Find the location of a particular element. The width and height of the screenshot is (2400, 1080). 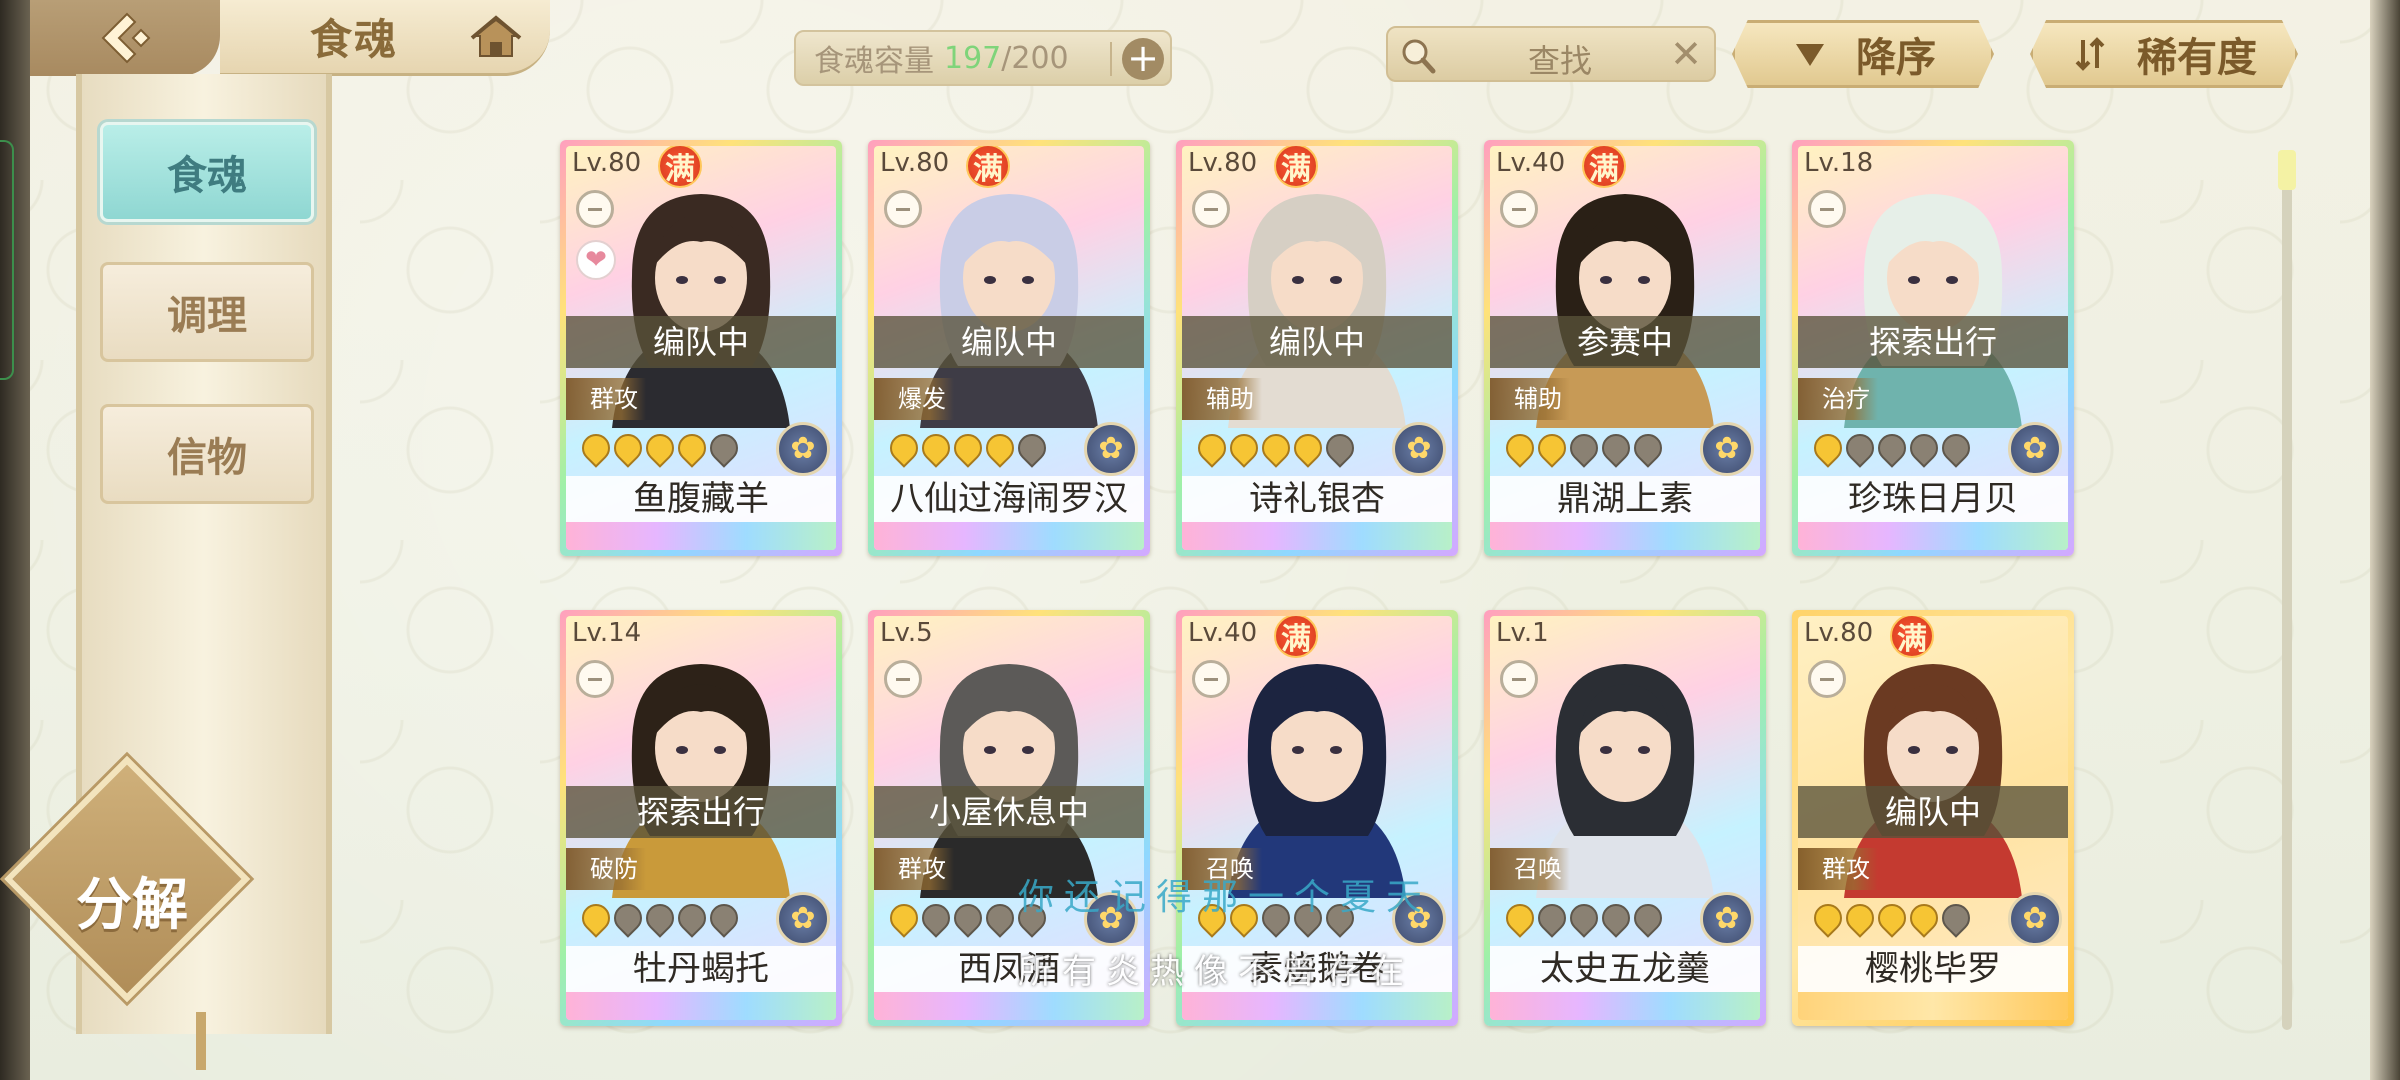

card-body: Lv.40 满参赛中 辅助 ✿ 鼎湖上素 is located at coordinates (1625, 348).